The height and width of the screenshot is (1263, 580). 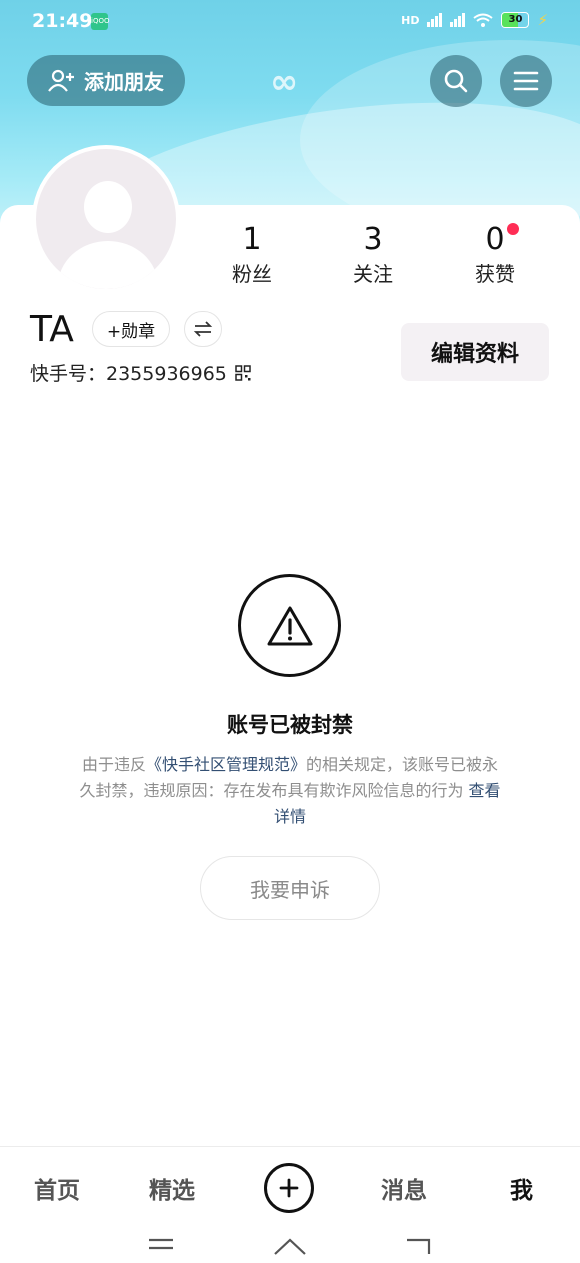 I want to click on charging-icon: ⚡, so click(x=542, y=20).